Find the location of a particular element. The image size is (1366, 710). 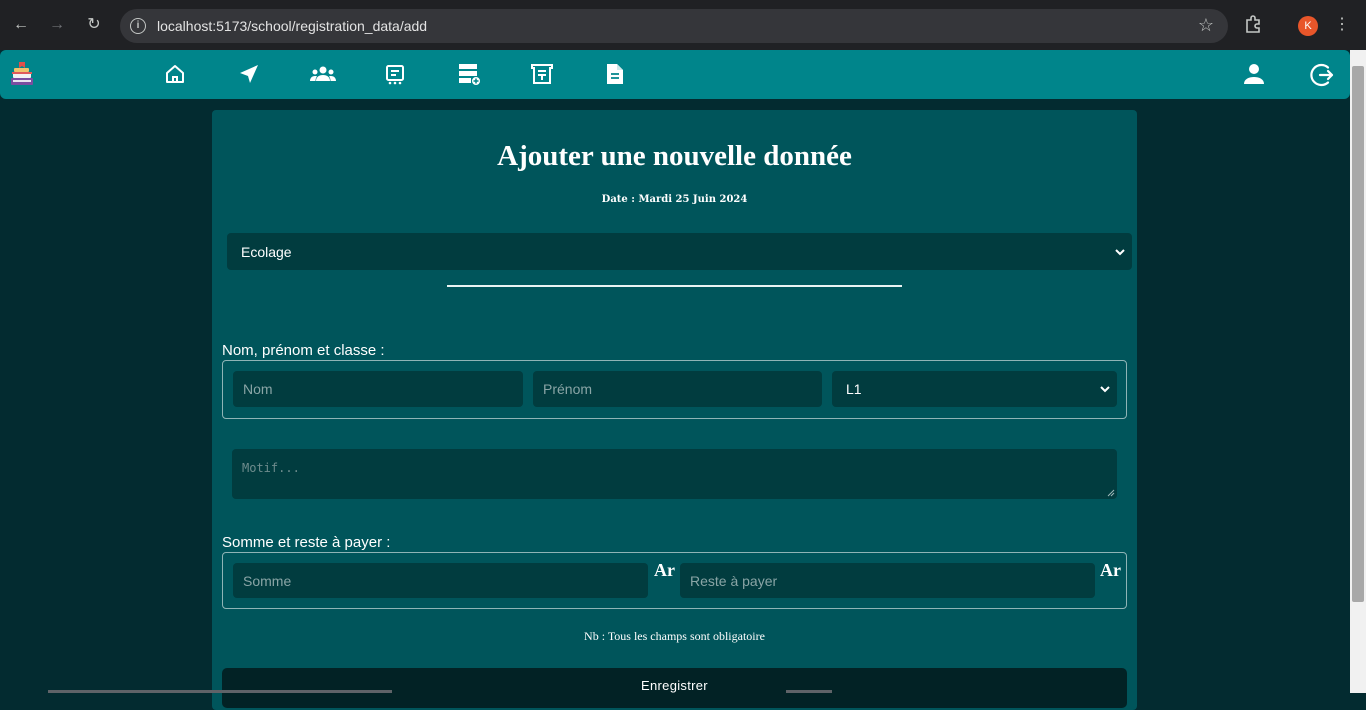

forward-icon: → is located at coordinates (57, 25).